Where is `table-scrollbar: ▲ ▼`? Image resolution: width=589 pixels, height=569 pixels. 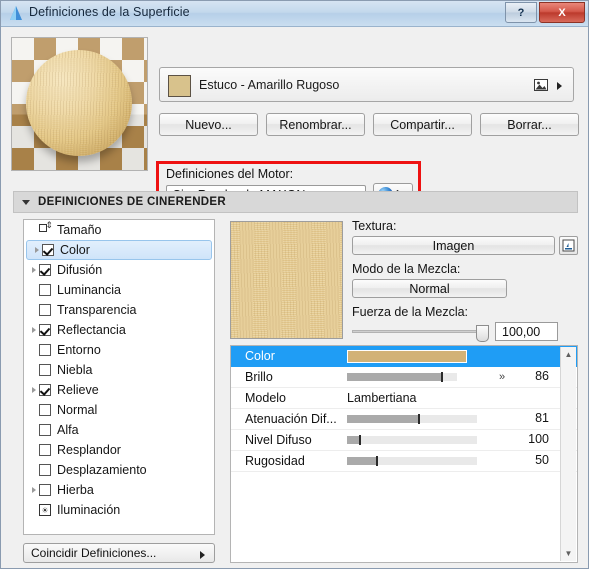 table-scrollbar: ▲ ▼ is located at coordinates (568, 454).